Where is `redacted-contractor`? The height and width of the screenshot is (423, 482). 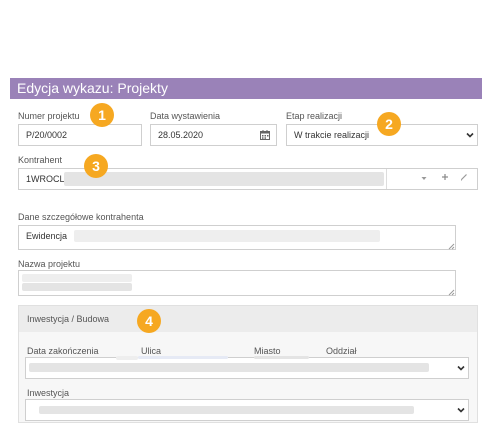
redacted-contractor is located at coordinates (224, 179).